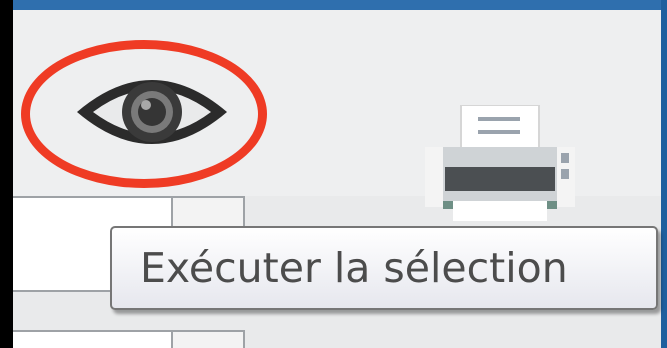 Image resolution: width=667 pixels, height=348 pixels. I want to click on eye-icon, so click(152, 112).